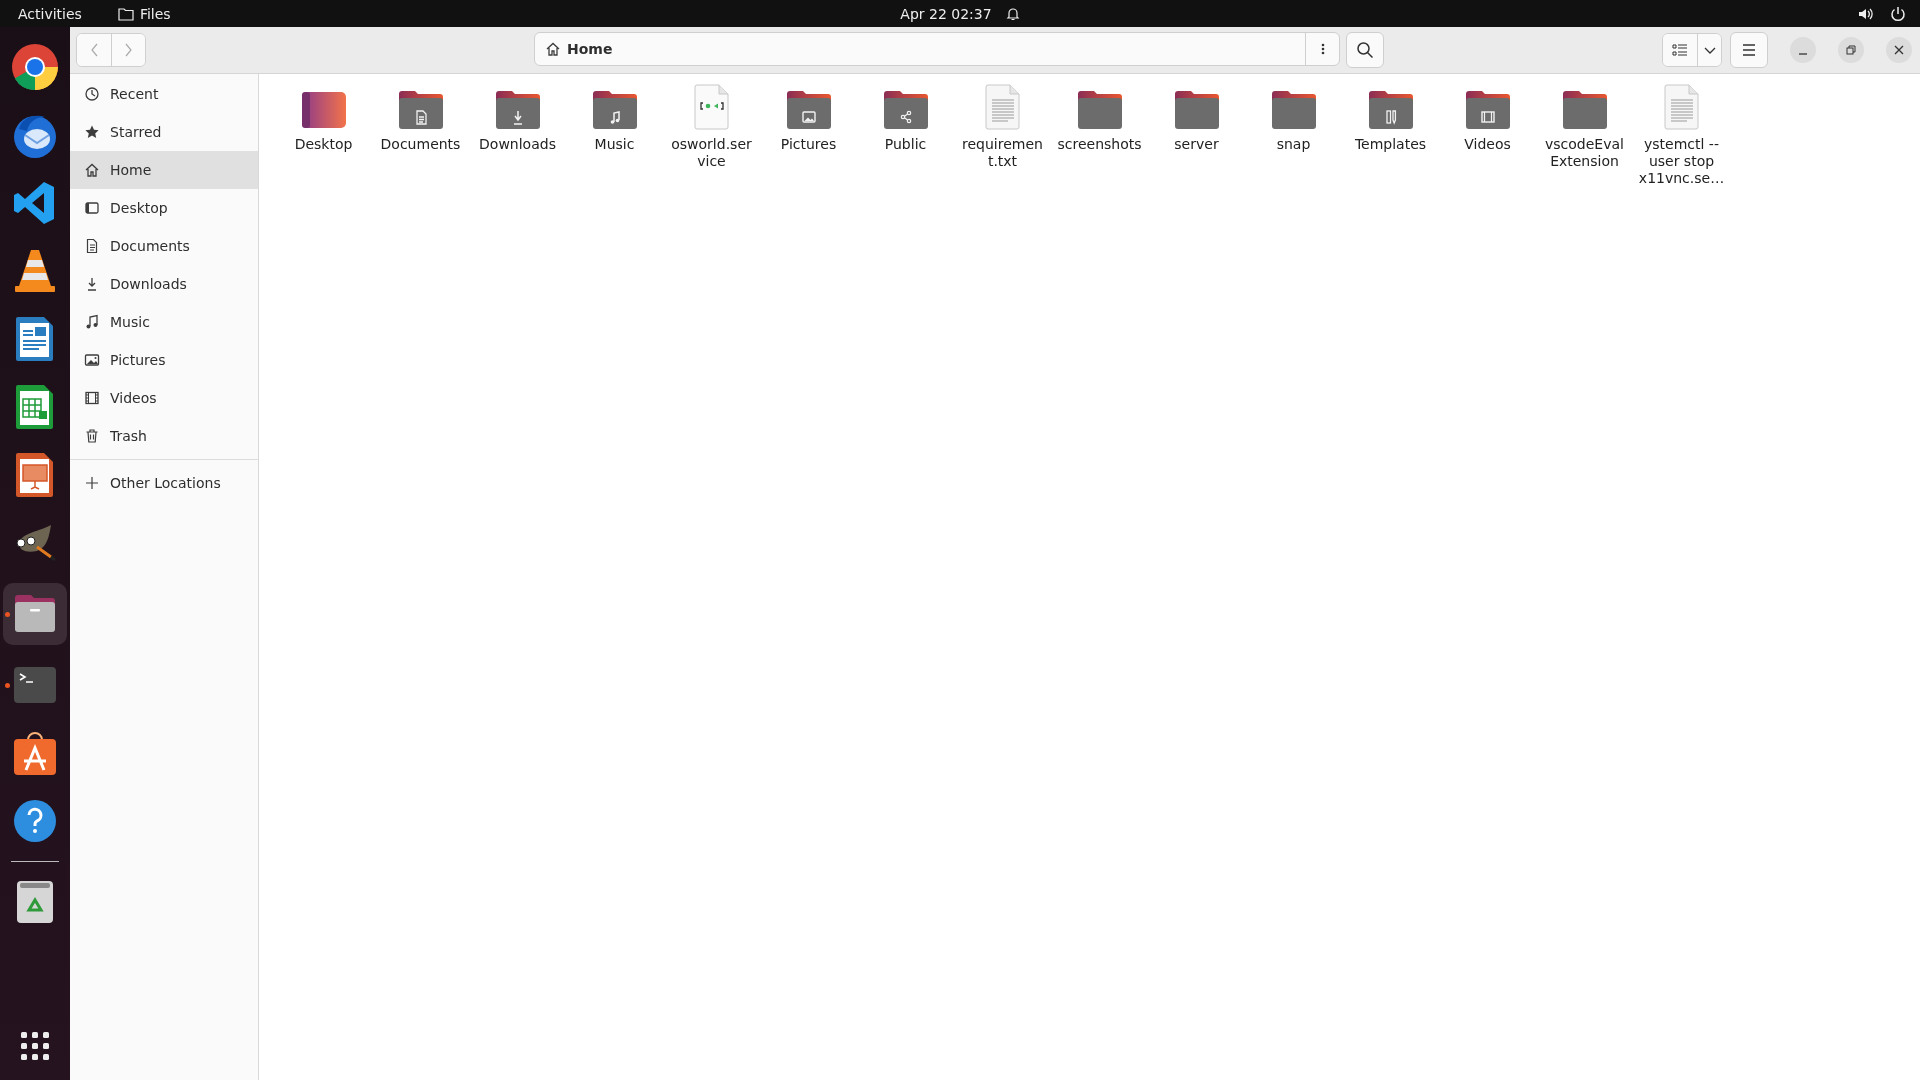 Image resolution: width=1920 pixels, height=1080 pixels. I want to click on sidebar-item: Recent, so click(164, 94).